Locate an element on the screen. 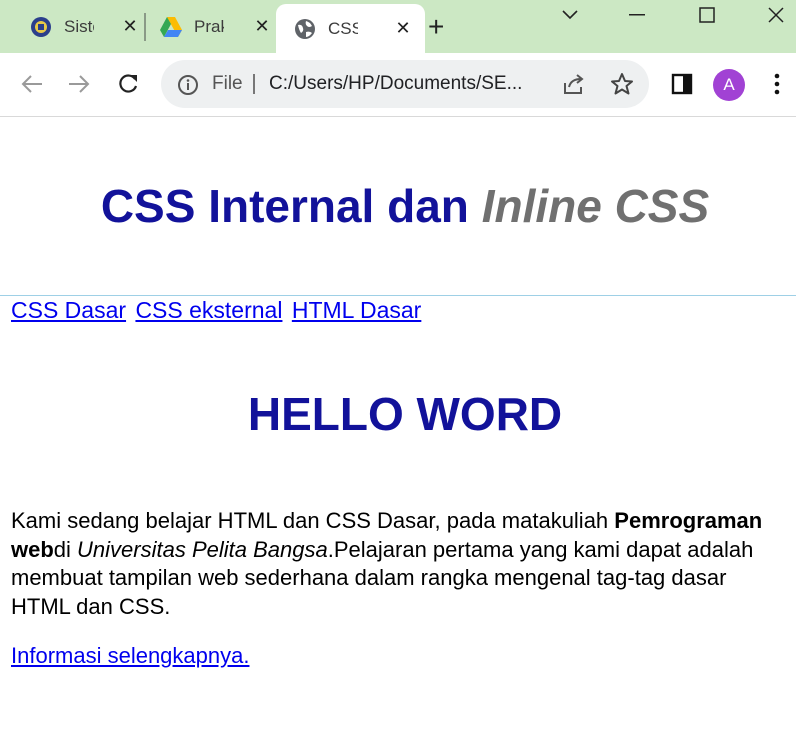  tab-title: Praktikum is located at coordinates (209, 26).